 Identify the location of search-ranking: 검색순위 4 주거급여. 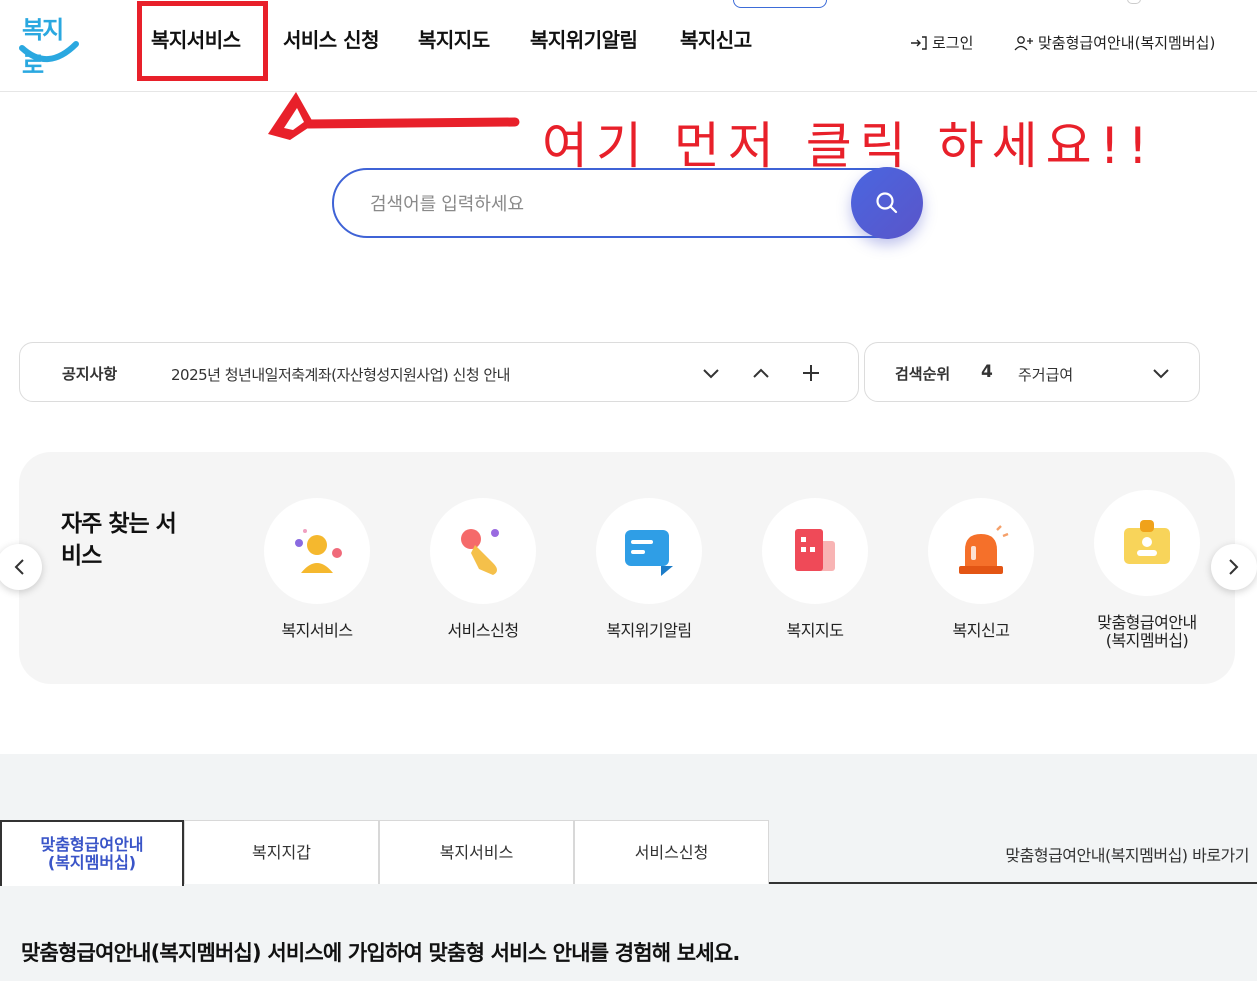
(1032, 372).